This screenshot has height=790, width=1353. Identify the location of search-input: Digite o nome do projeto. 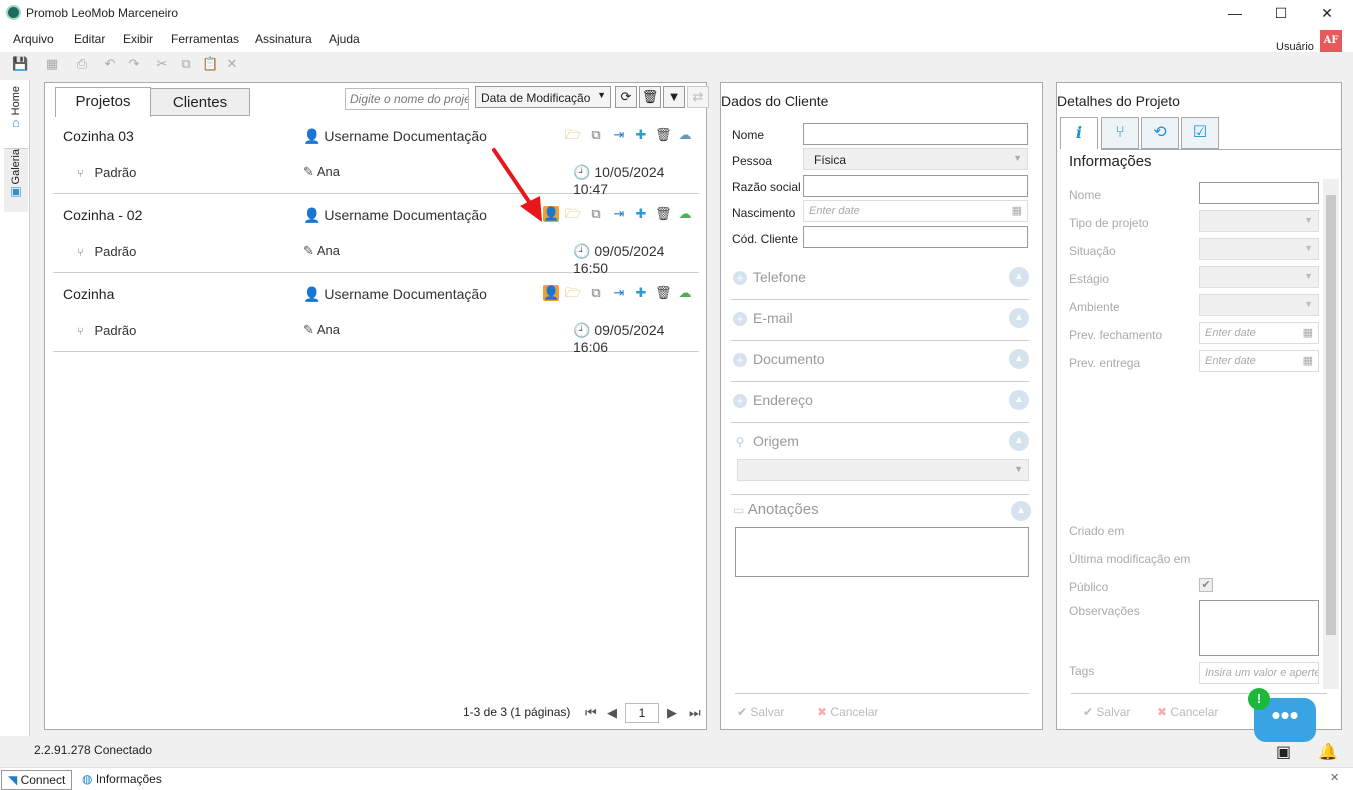
(407, 99).